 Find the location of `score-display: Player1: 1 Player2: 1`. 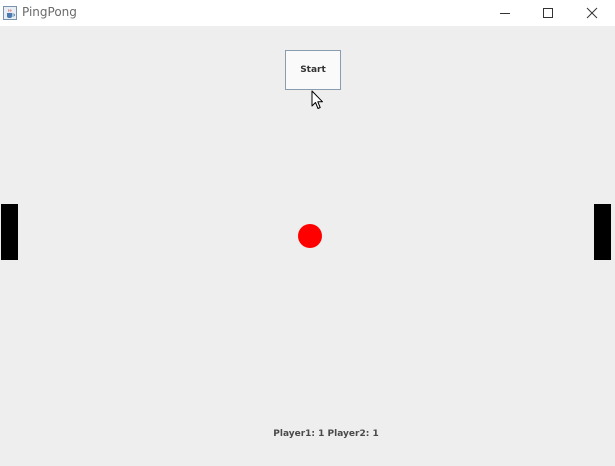

score-display: Player1: 1 Player2: 1 is located at coordinates (326, 434).